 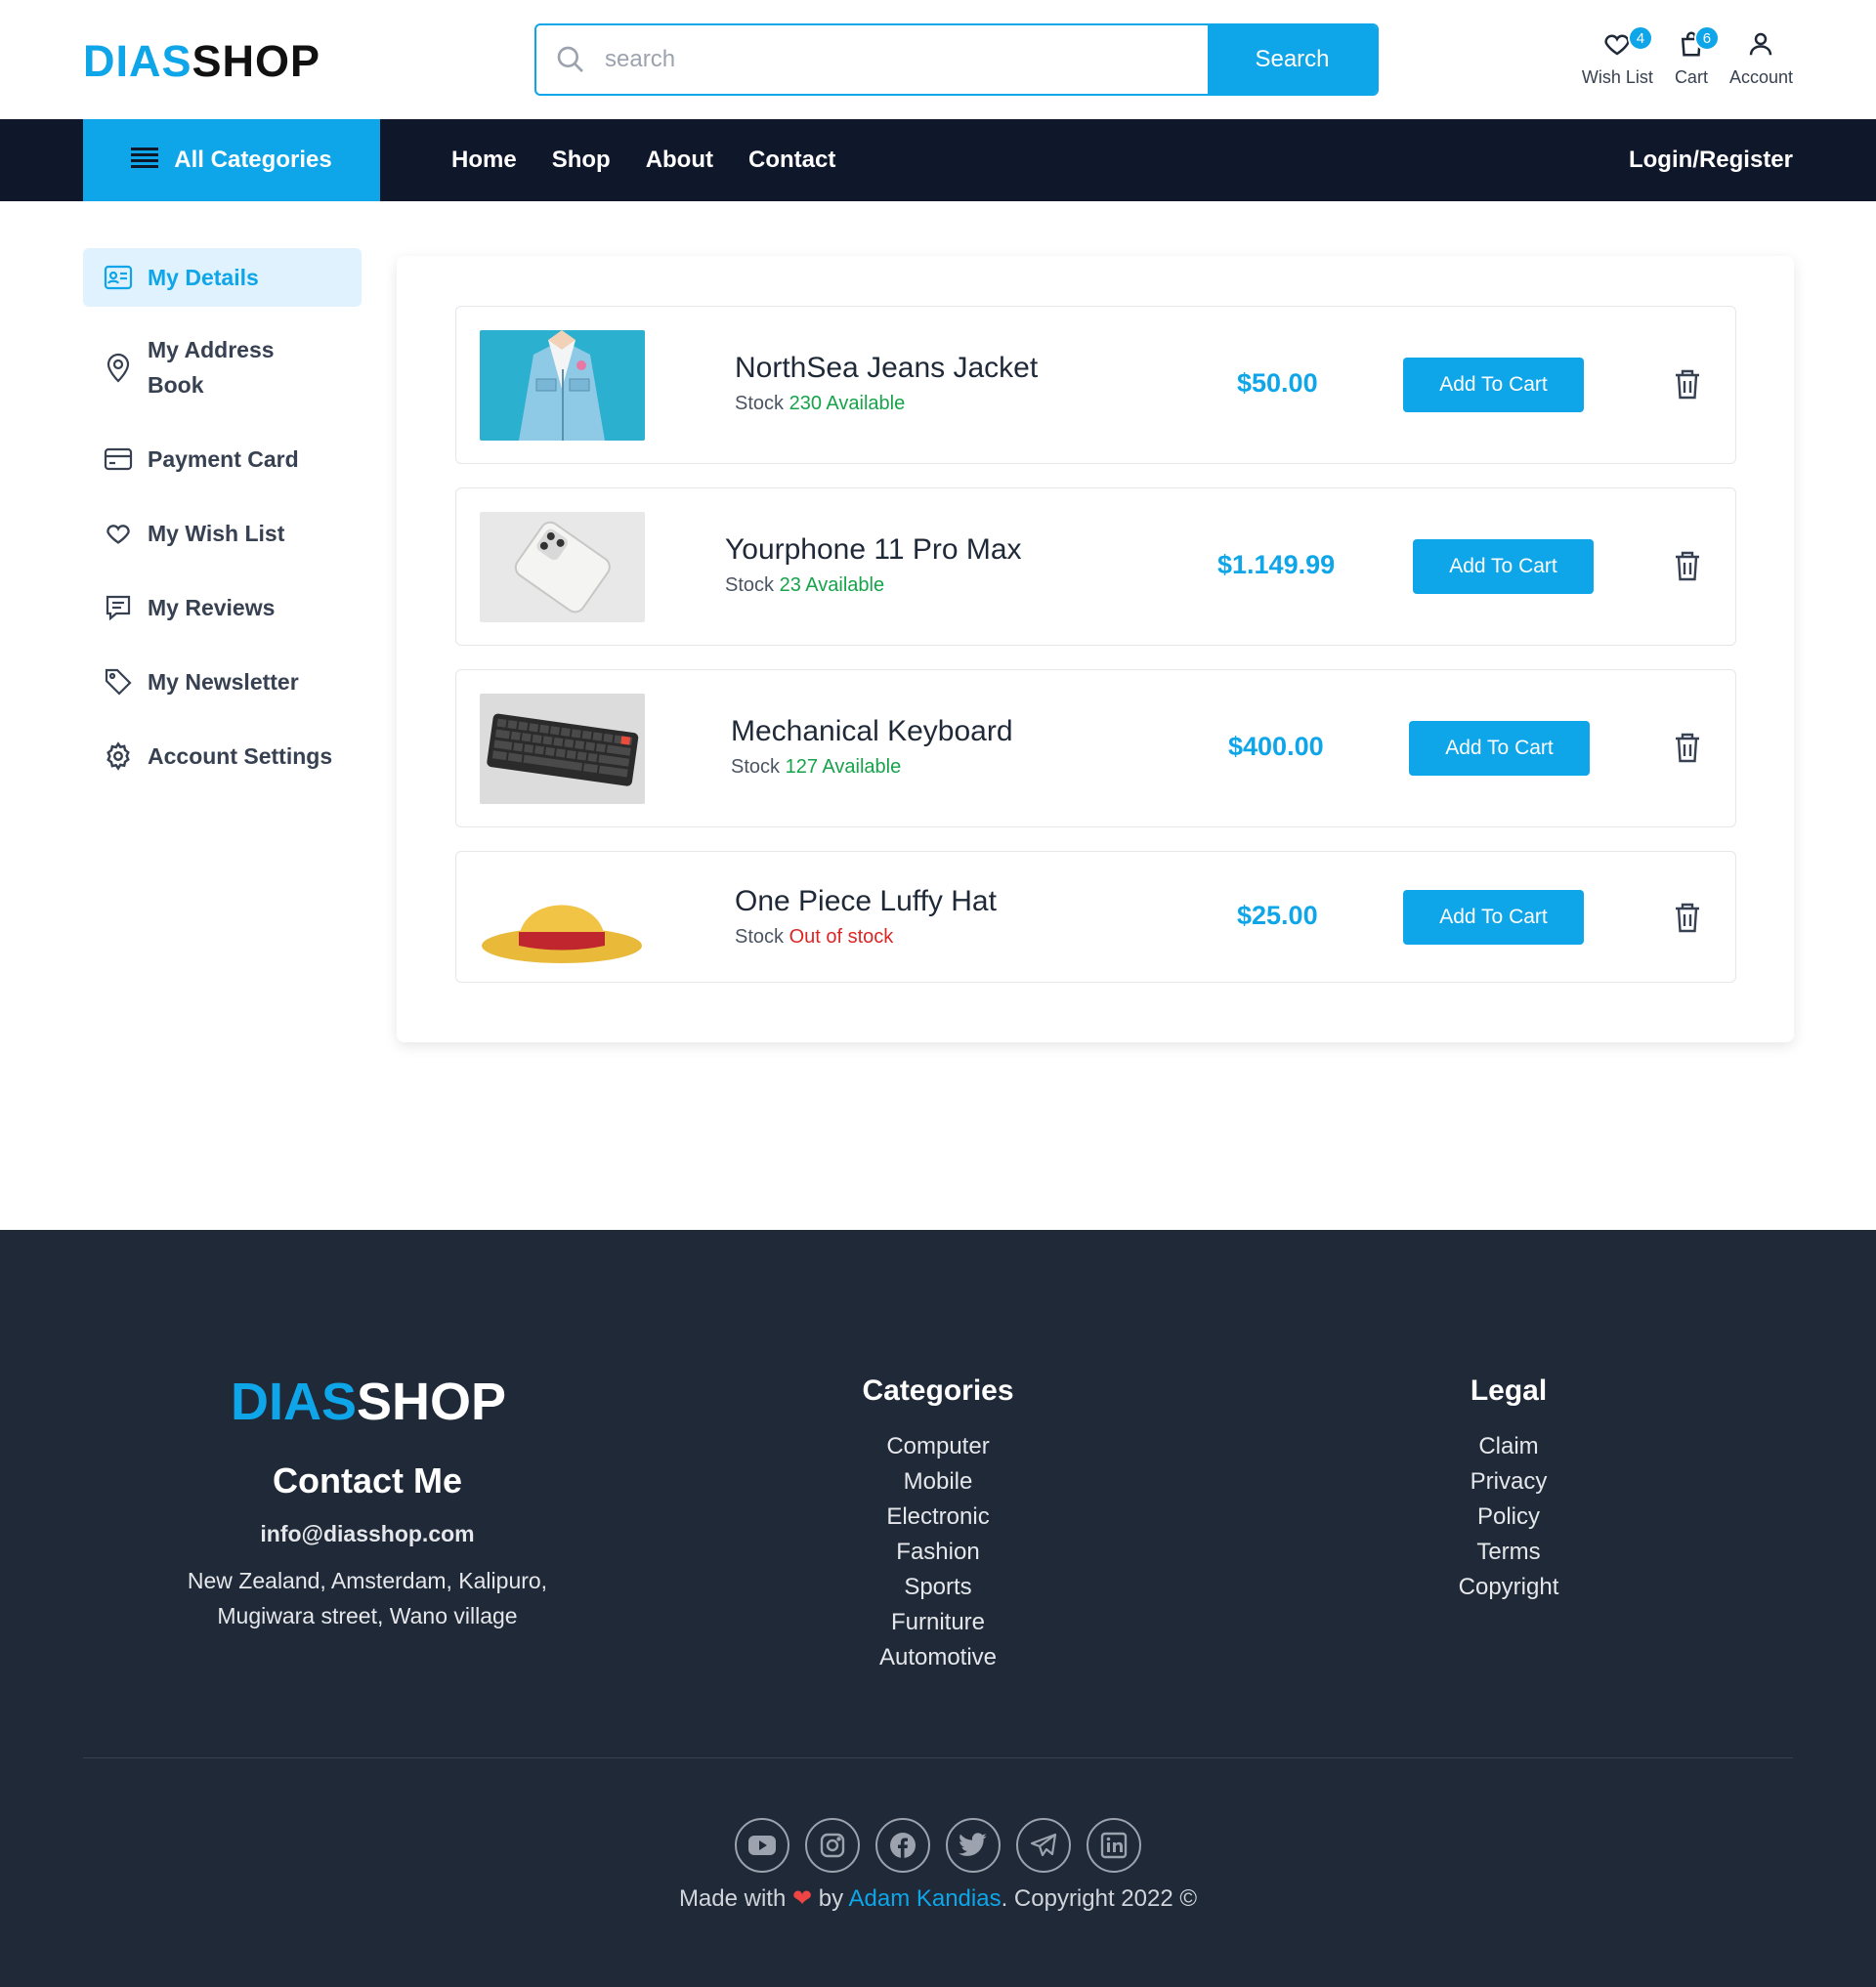 I want to click on sidebar-item-newsletter: My Newsletter, so click(x=222, y=682).